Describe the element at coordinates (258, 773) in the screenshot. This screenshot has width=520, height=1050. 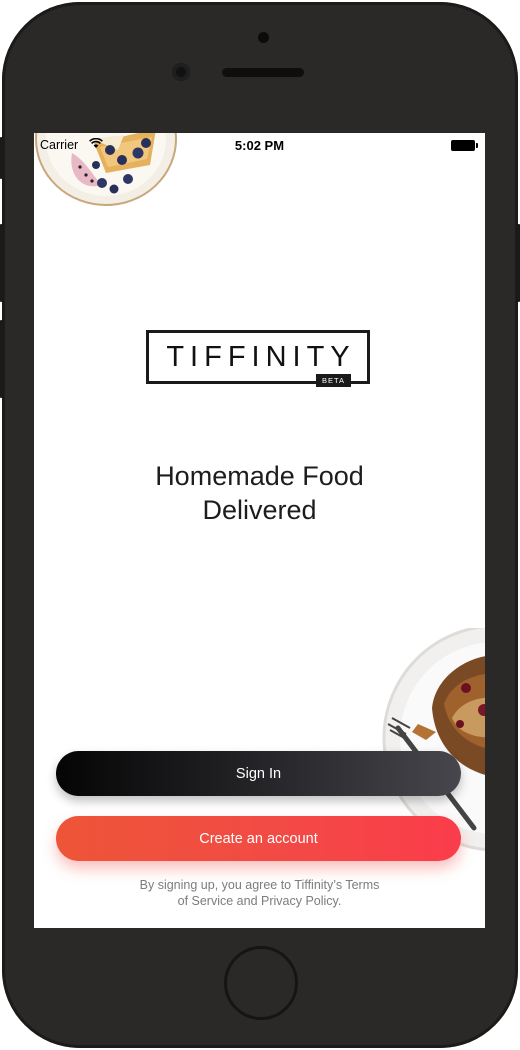
I see `sign-in-button: Sign In` at that location.